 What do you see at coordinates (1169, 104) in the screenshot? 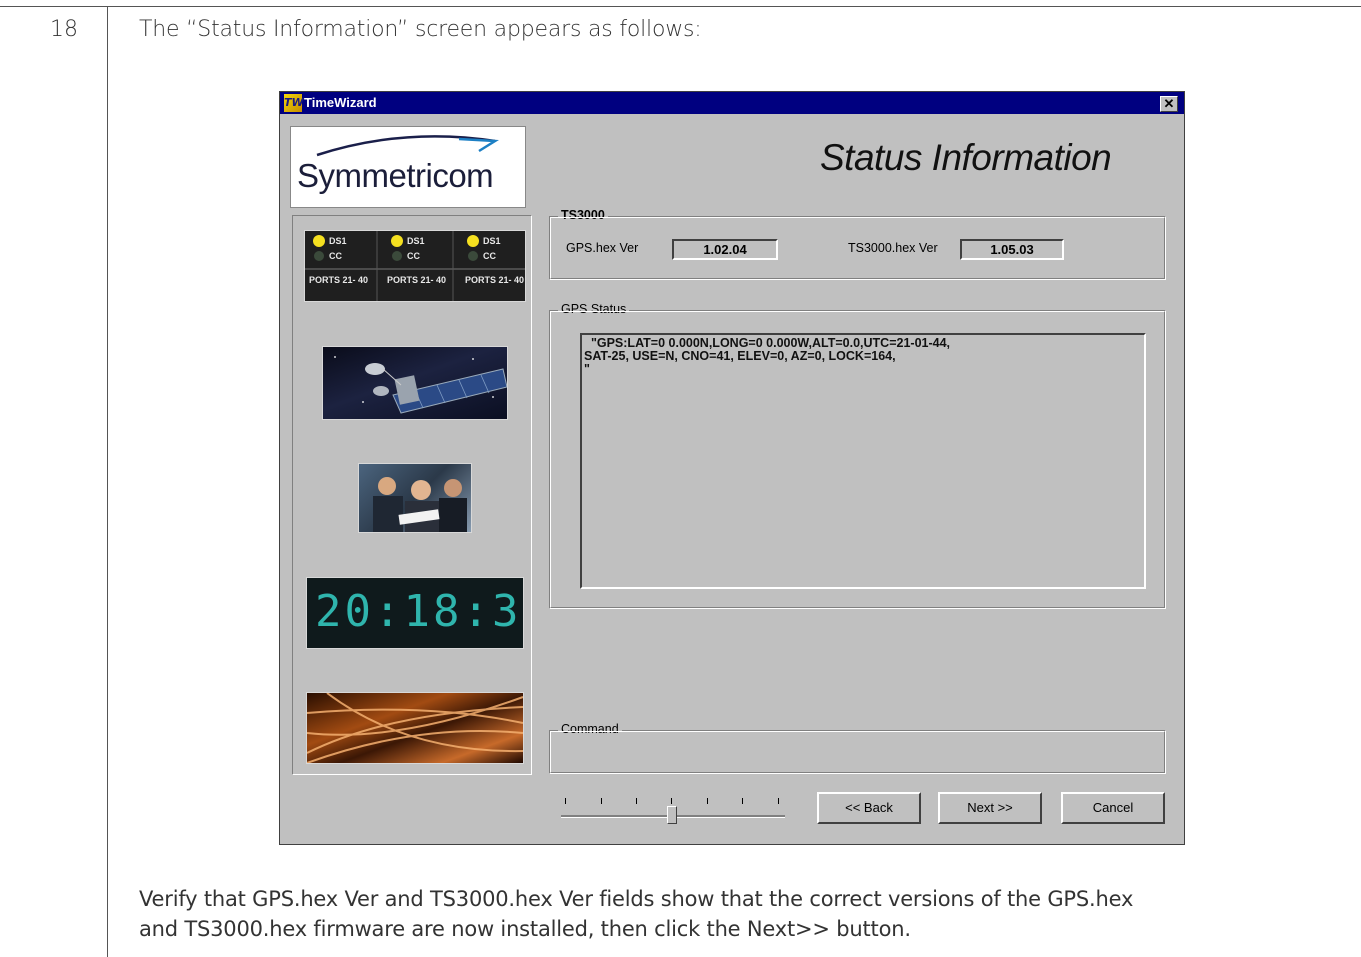
I see `close-icon: ✕` at bounding box center [1169, 104].